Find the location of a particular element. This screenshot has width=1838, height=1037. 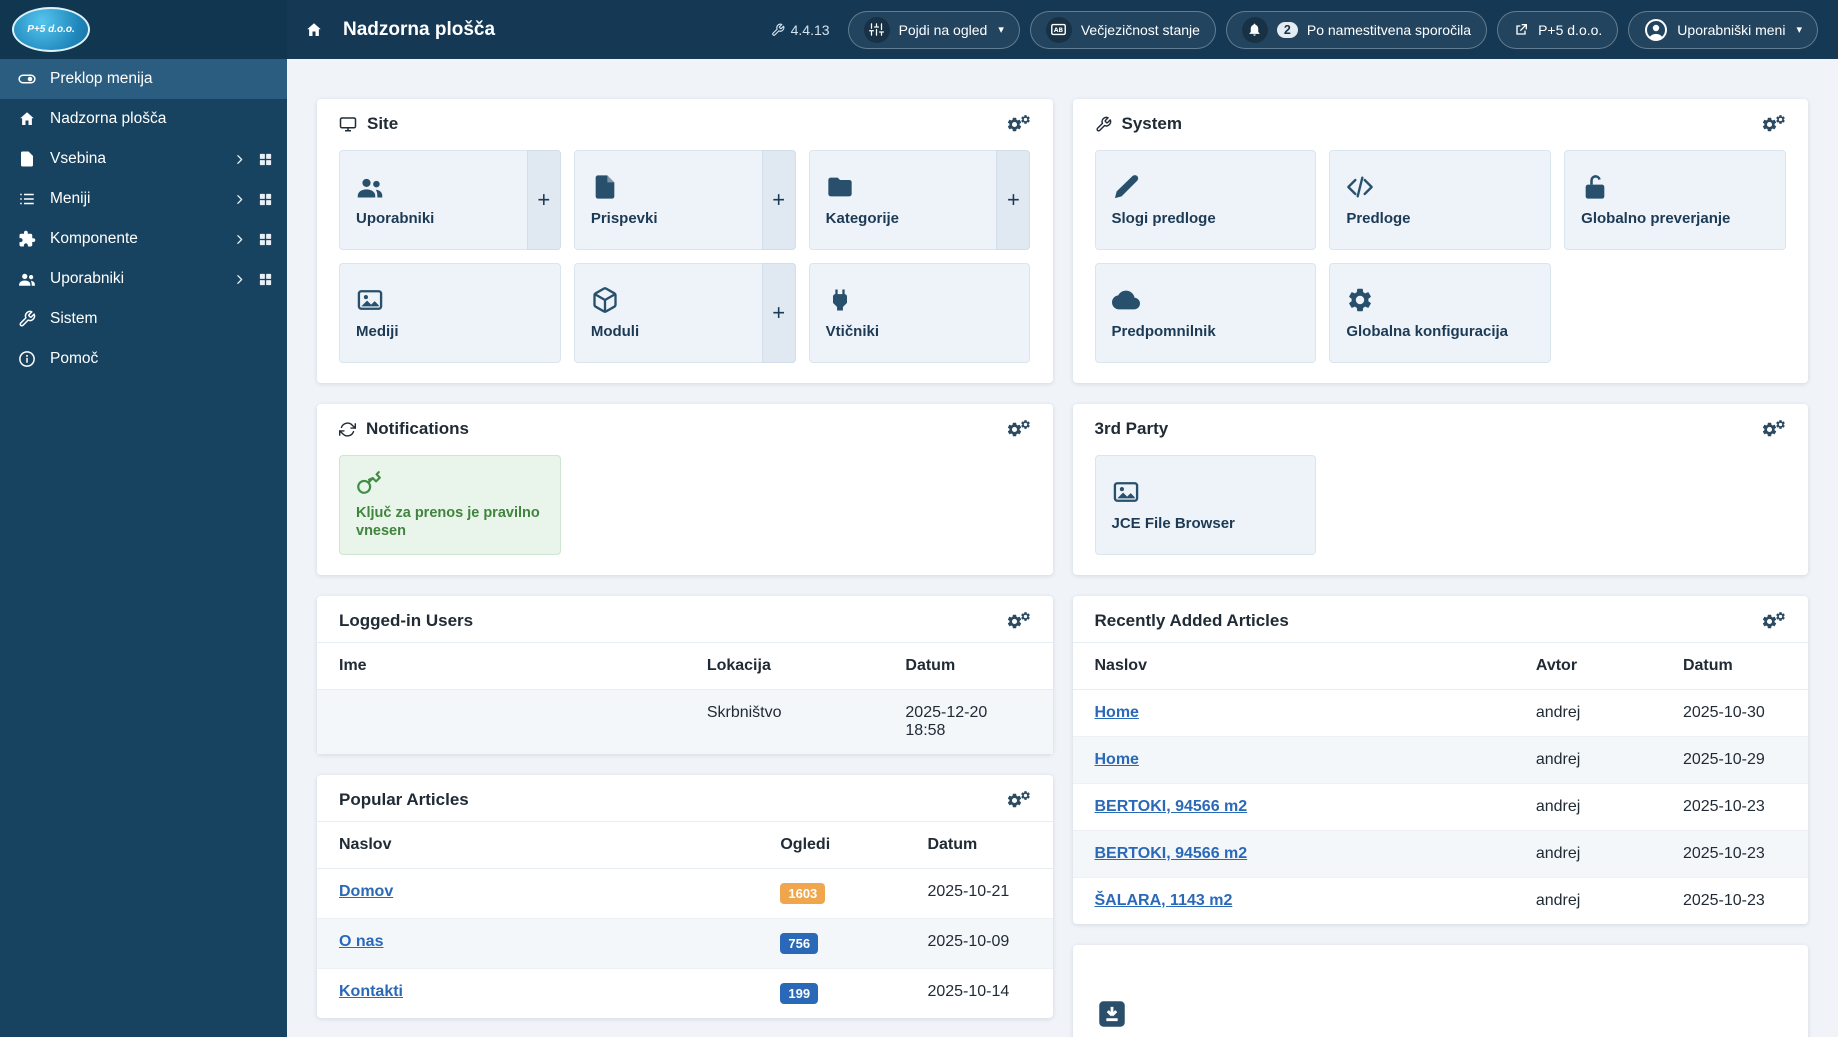

tile-label: Globalna konfiguracija is located at coordinates (1427, 331).